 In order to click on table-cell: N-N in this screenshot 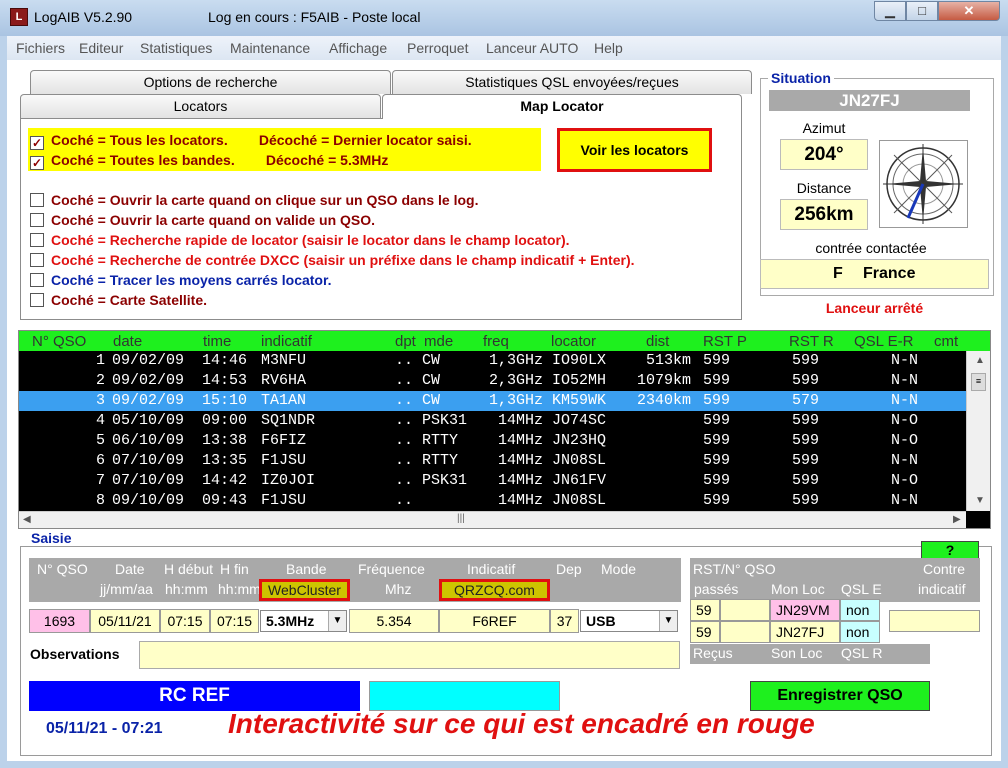, I will do `click(905, 400)`.